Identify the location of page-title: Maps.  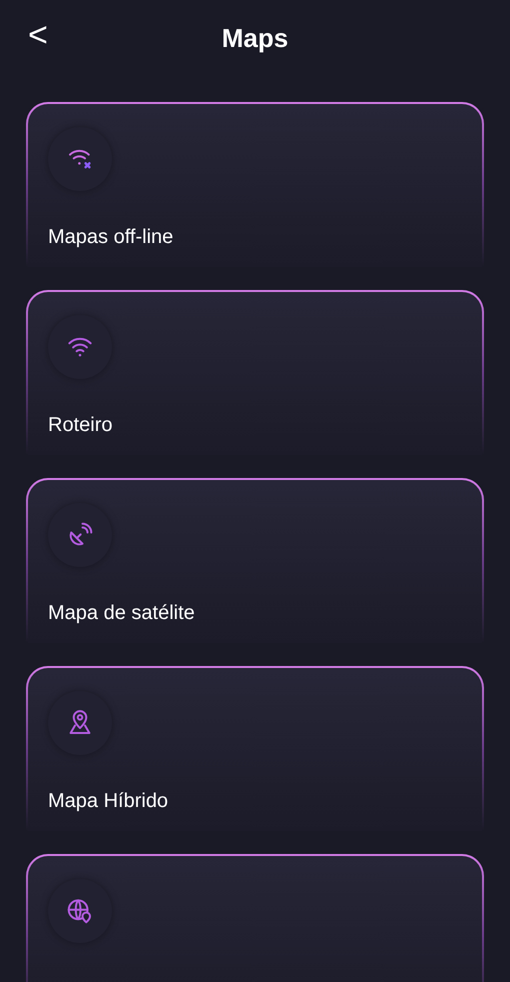
(255, 38).